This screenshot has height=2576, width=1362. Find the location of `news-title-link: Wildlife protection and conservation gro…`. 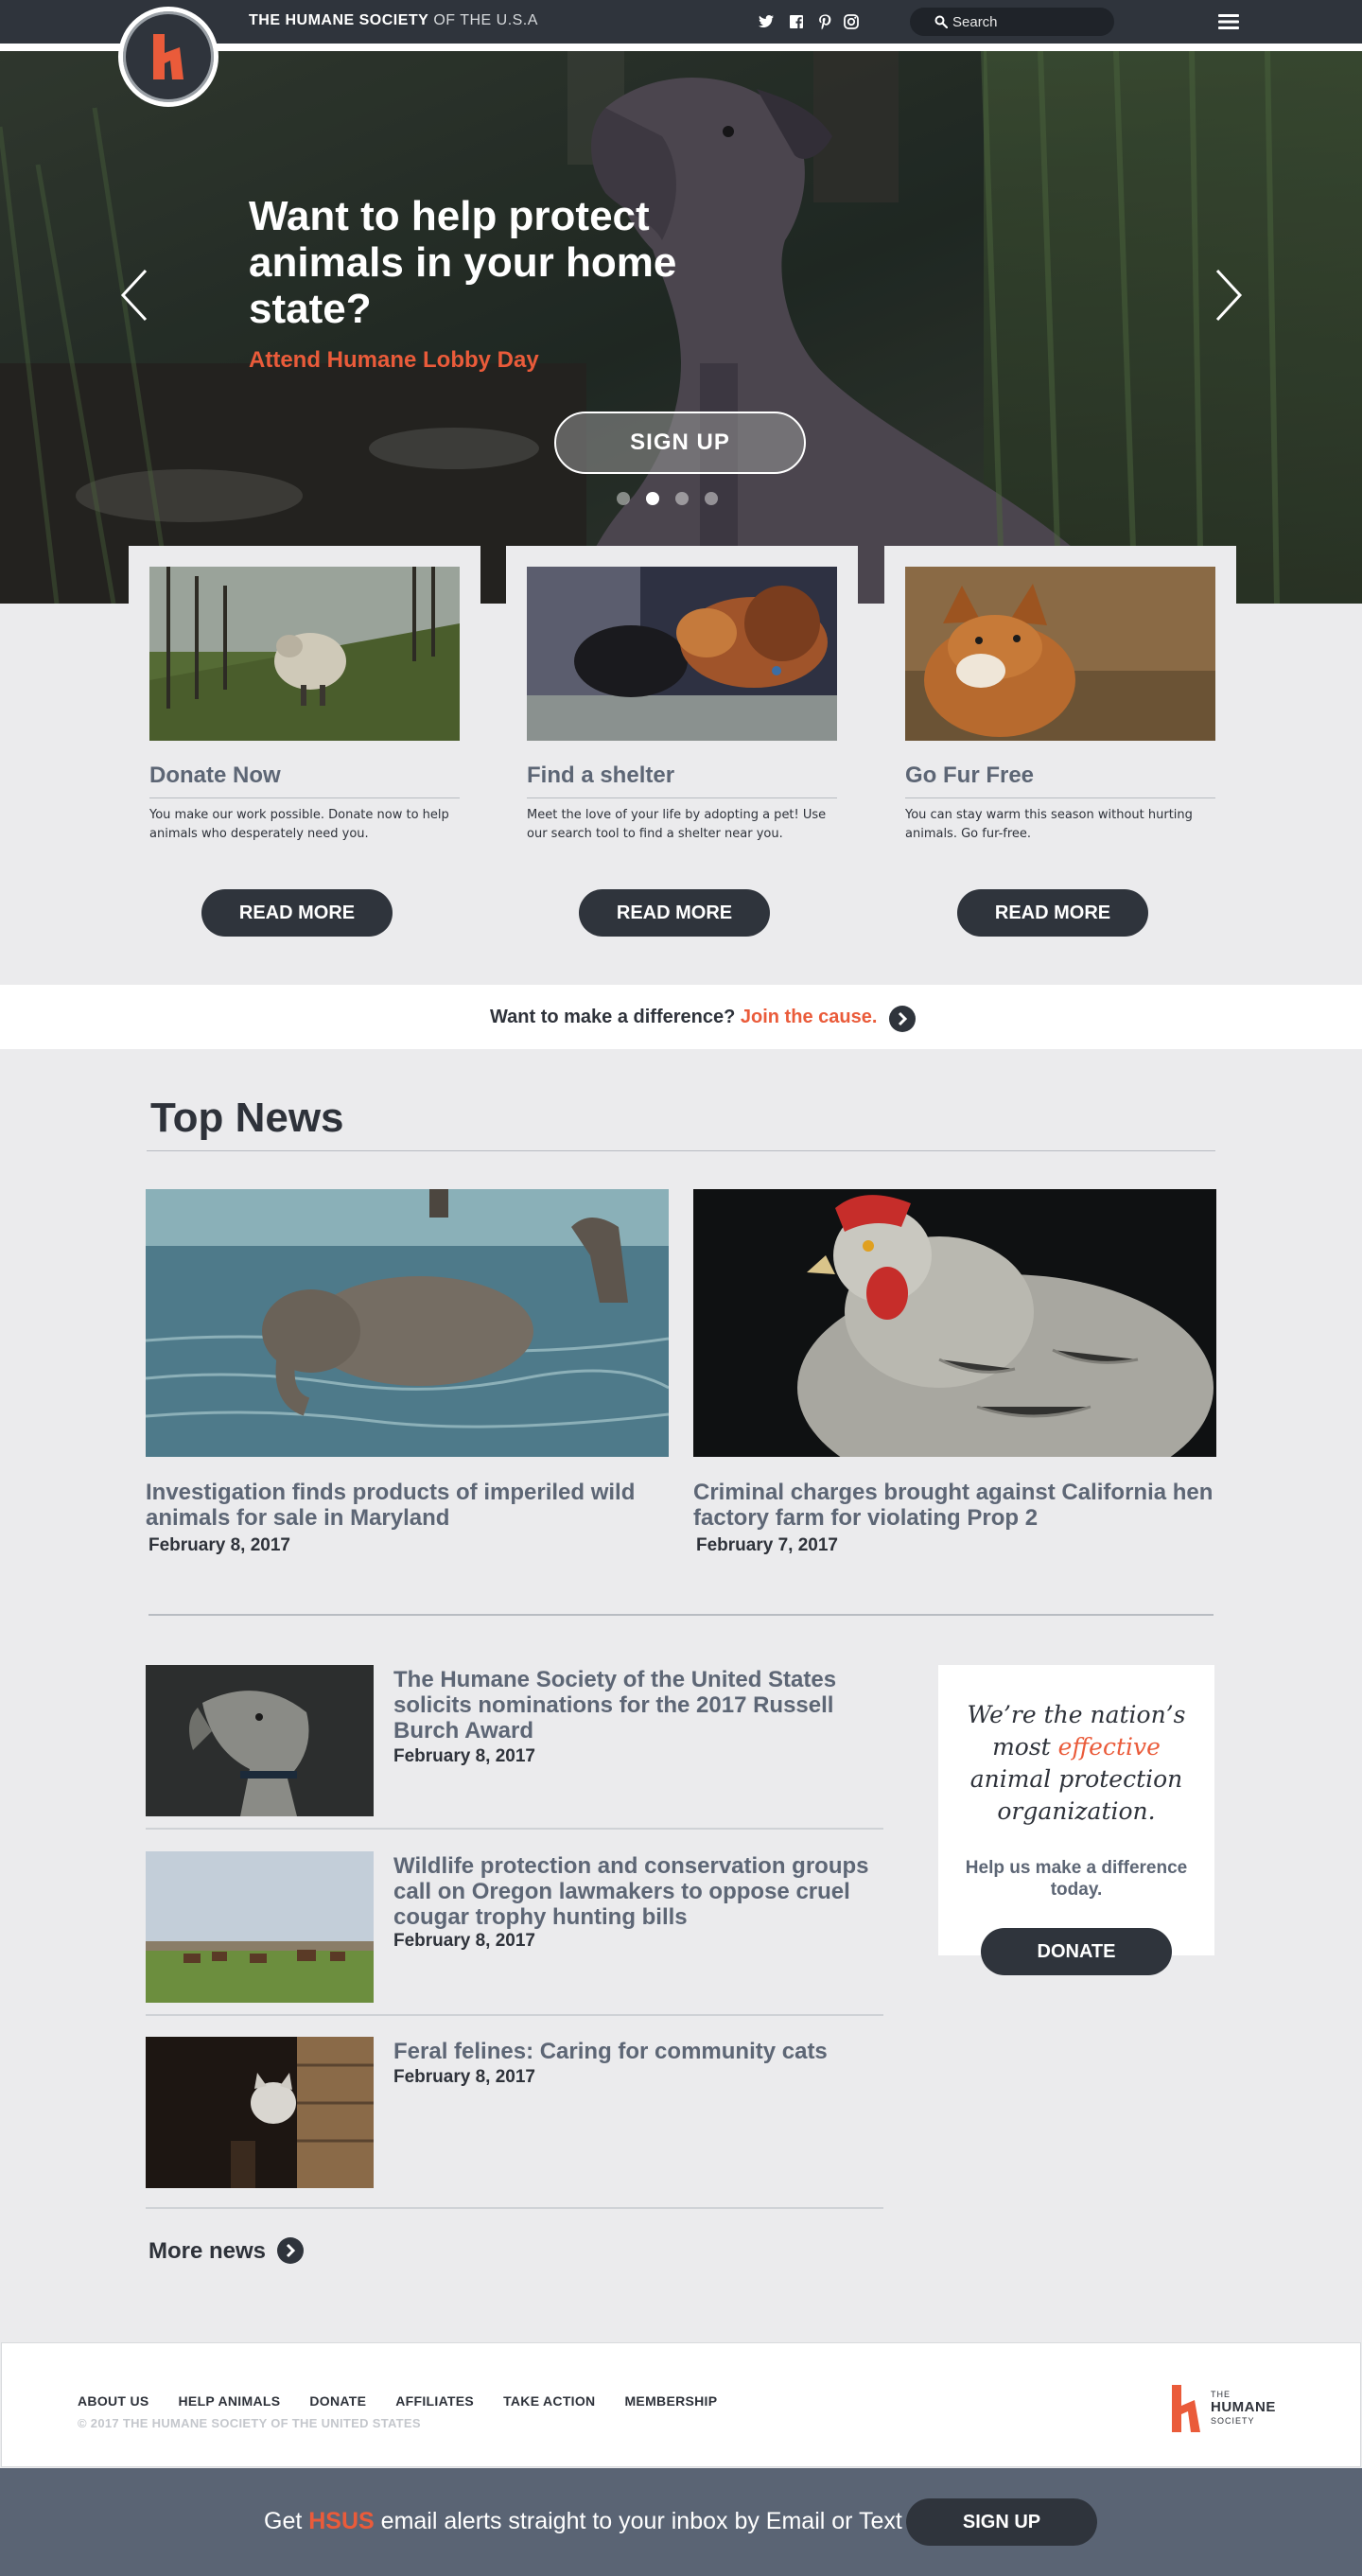

news-title-link: Wildlife protection and conservation gro… is located at coordinates (639, 1891).